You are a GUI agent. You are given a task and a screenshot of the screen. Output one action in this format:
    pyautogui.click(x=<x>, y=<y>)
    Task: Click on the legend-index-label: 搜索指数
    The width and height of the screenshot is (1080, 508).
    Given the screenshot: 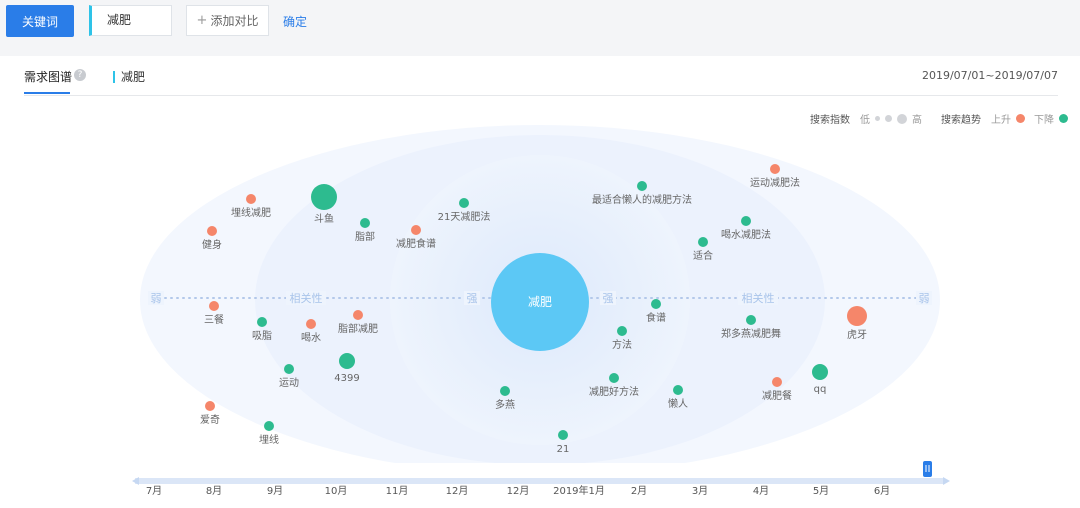 What is the action you would take?
    pyautogui.click(x=830, y=120)
    